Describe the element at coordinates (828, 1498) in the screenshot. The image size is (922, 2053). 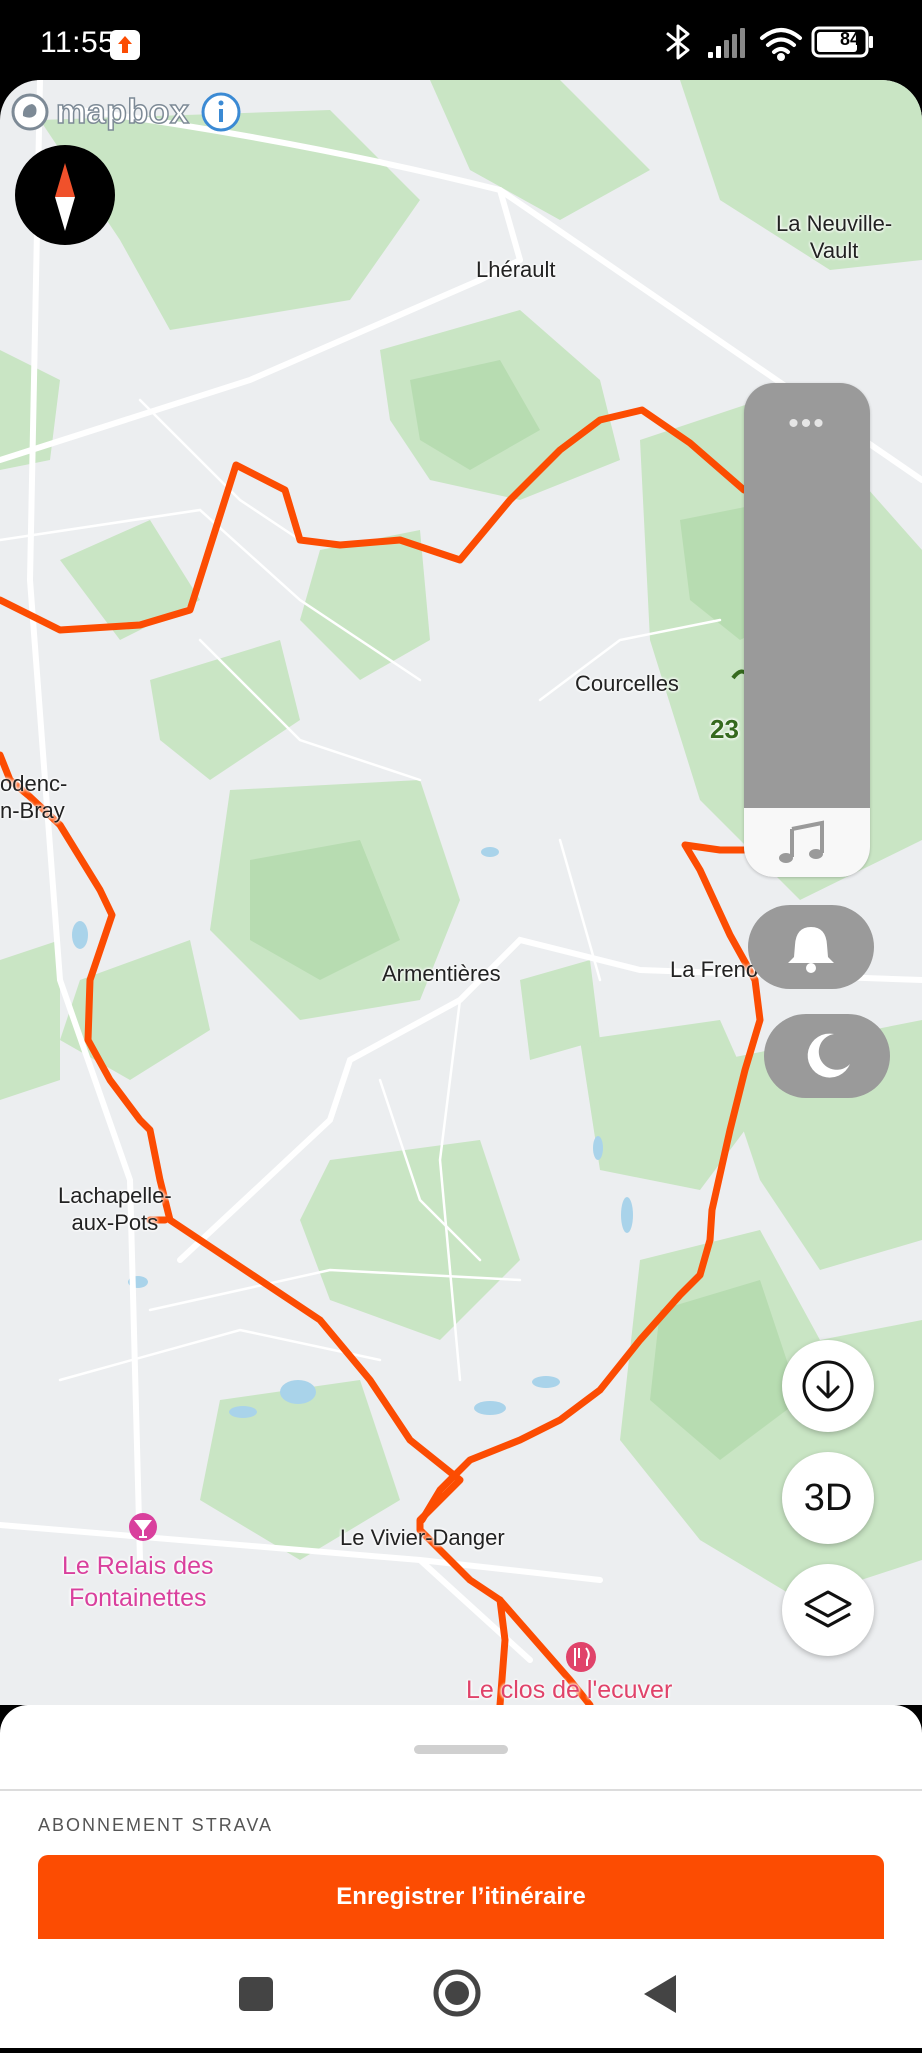
I see `3d-toggle-button: 3D` at that location.